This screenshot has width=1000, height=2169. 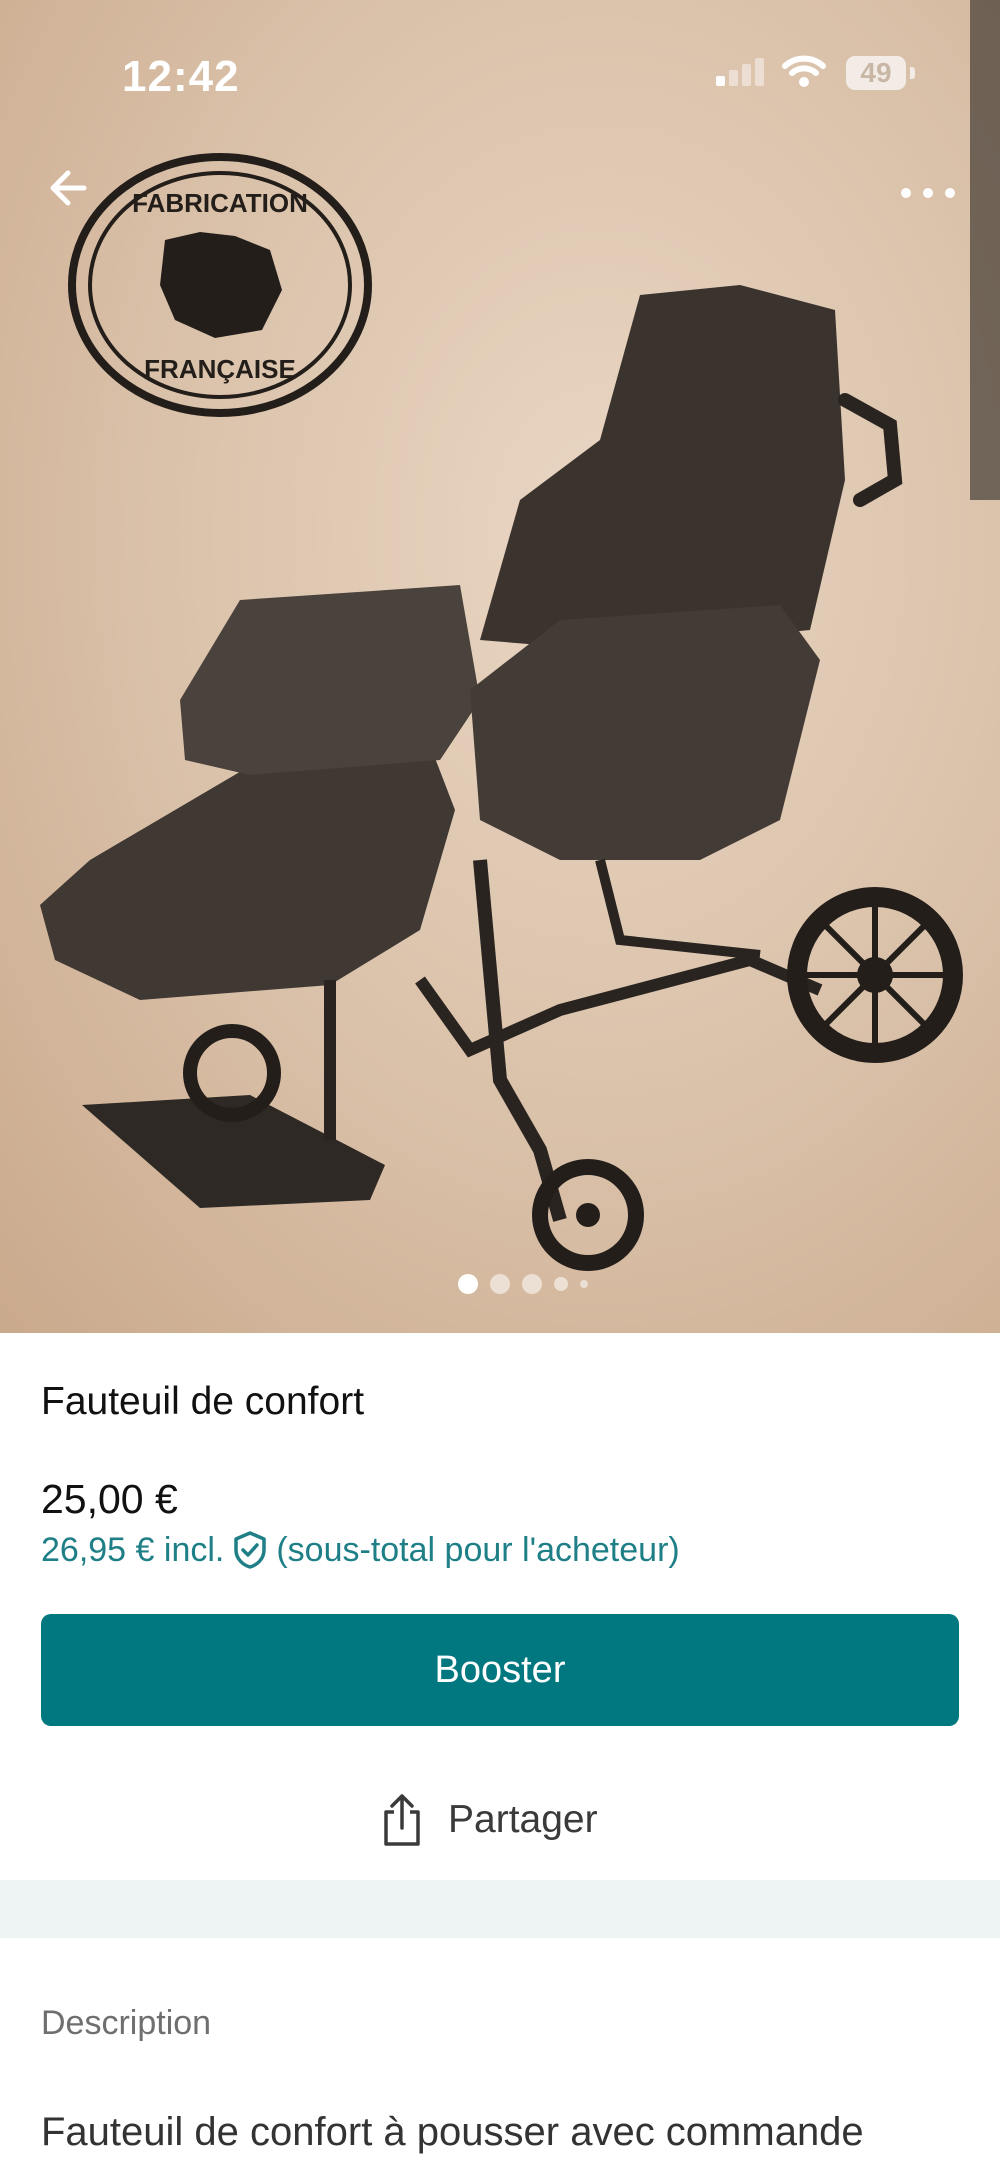 What do you see at coordinates (181, 76) in the screenshot?
I see `clock: 12:42` at bounding box center [181, 76].